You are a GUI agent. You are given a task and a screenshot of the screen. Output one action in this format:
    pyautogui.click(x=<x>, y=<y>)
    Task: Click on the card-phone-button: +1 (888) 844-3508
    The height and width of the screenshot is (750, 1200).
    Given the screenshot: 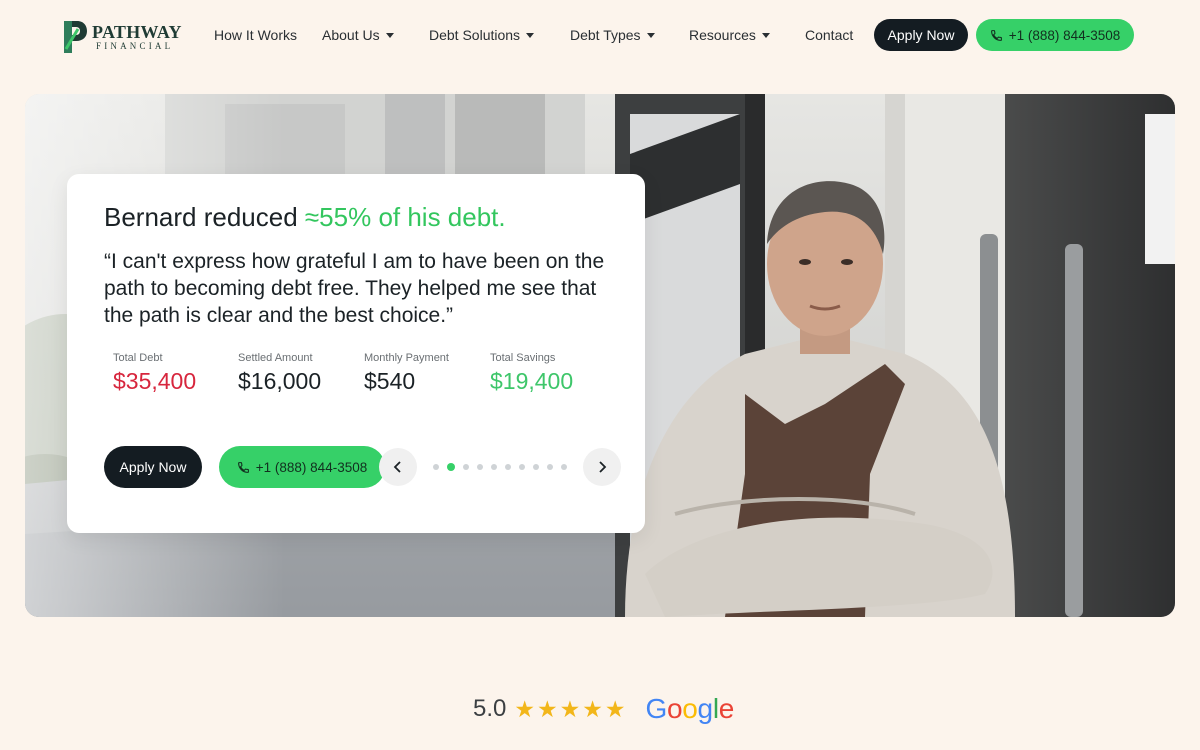 What is the action you would take?
    pyautogui.click(x=302, y=467)
    